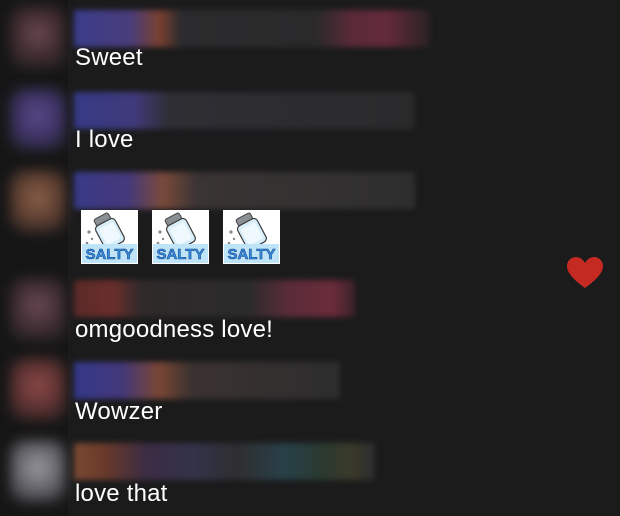  What do you see at coordinates (109, 57) in the screenshot?
I see `message-text: Sweet` at bounding box center [109, 57].